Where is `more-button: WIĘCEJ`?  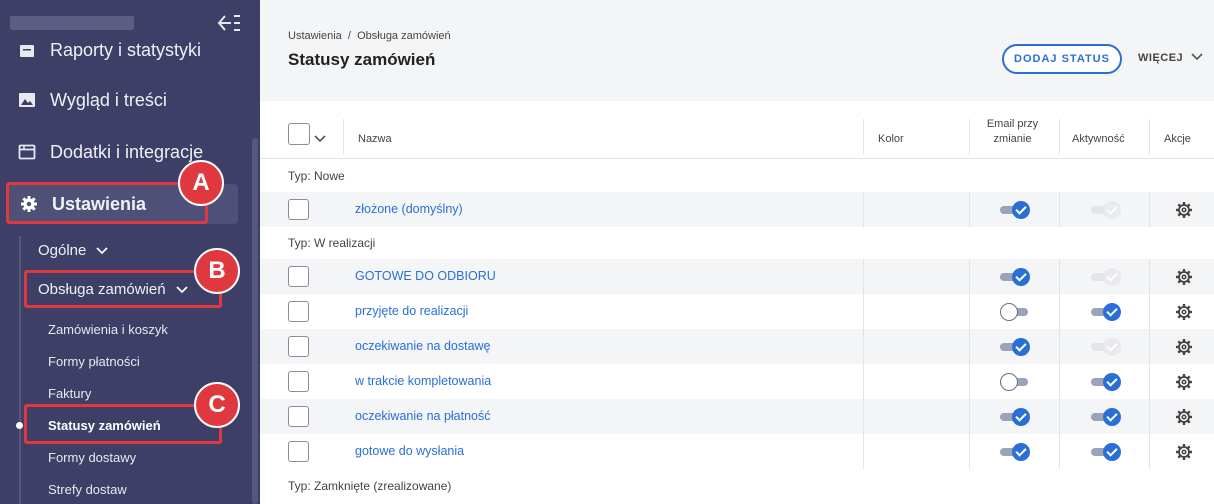
more-button: WIĘCEJ is located at coordinates (1170, 58).